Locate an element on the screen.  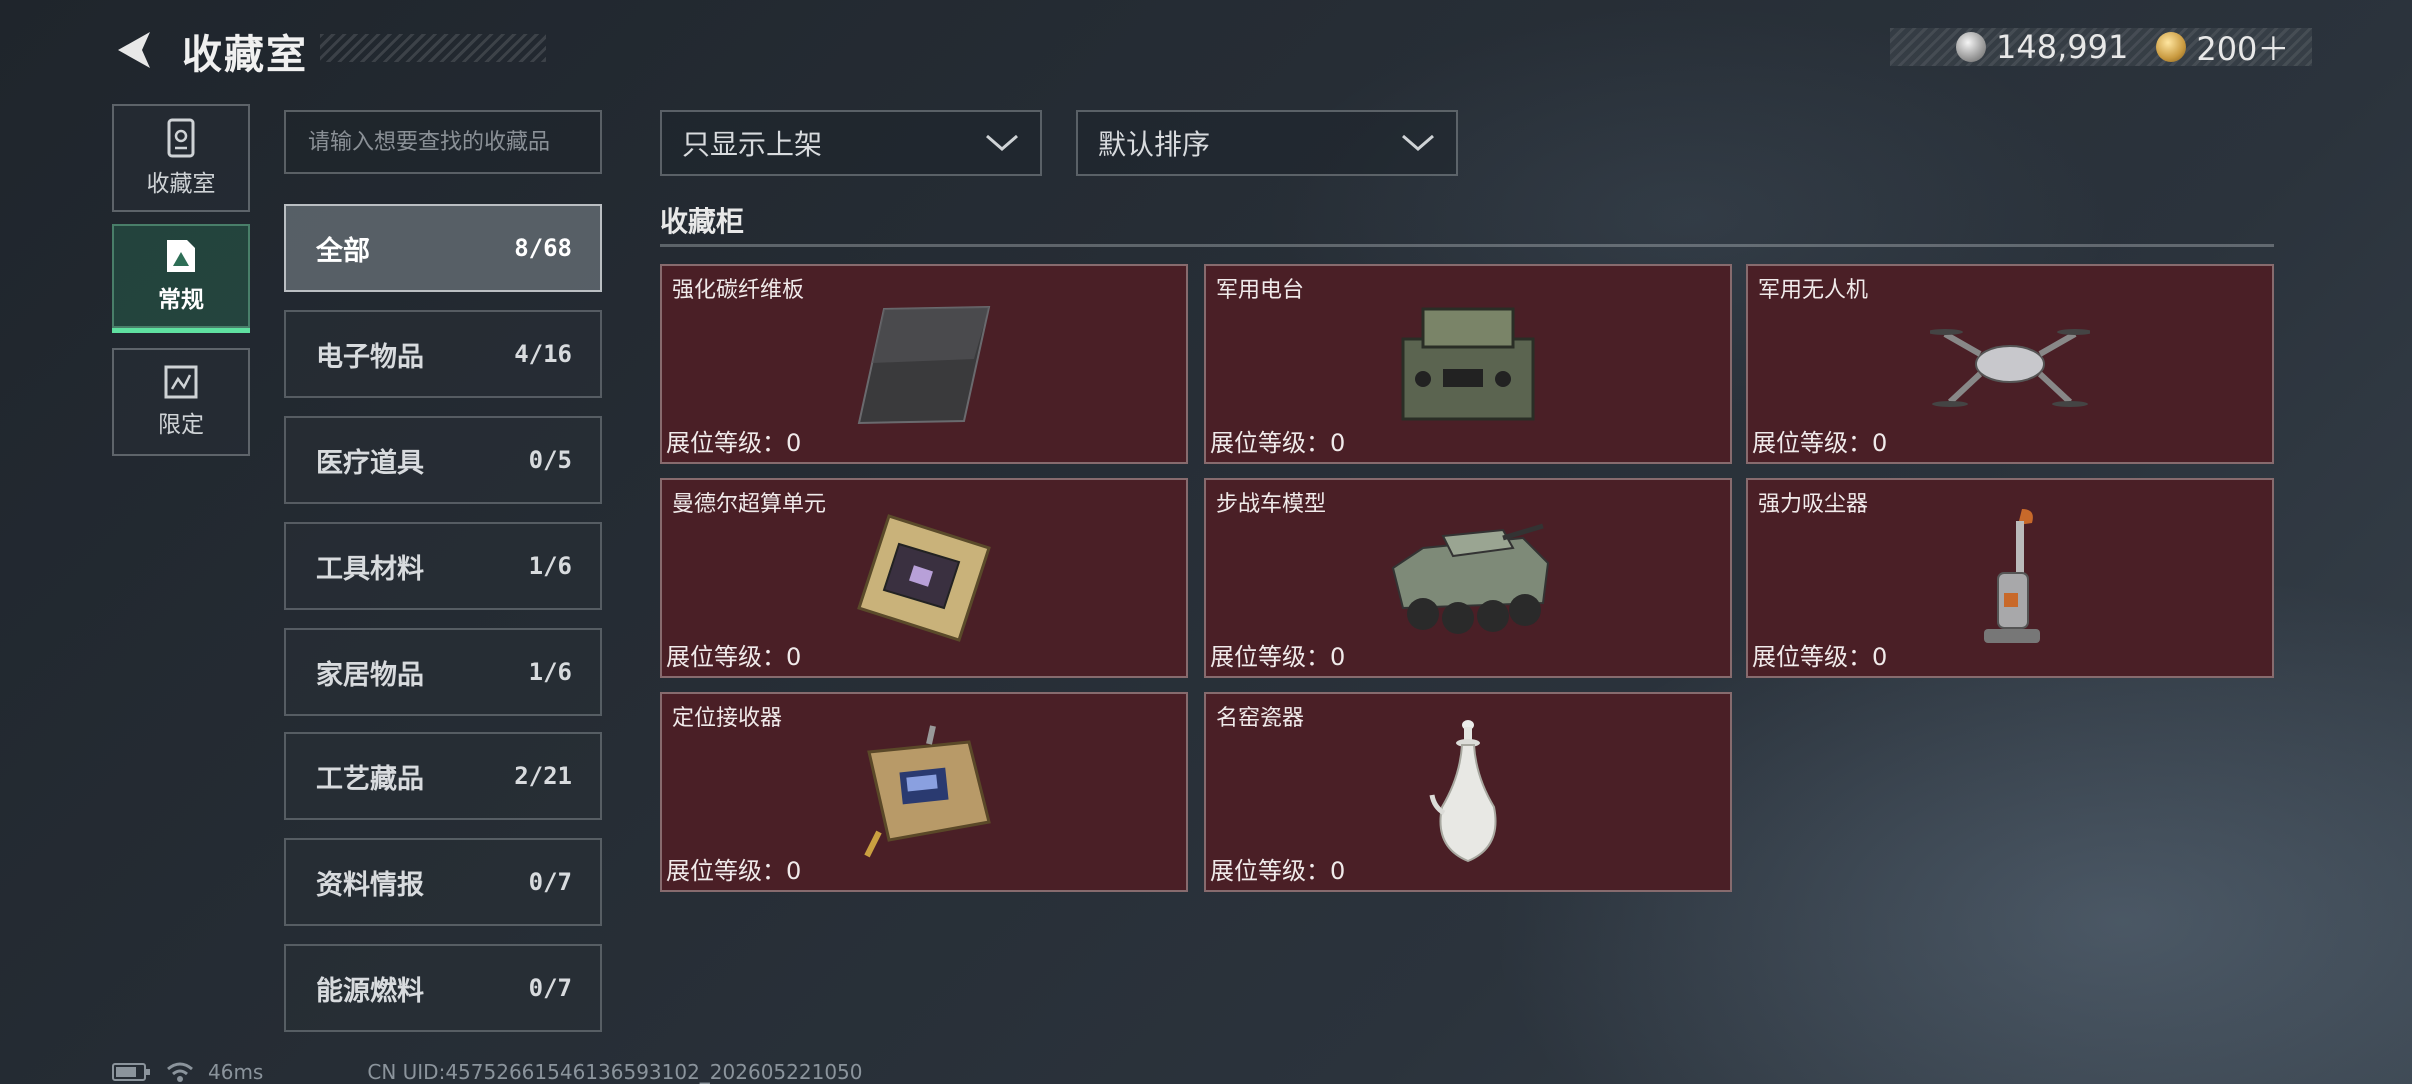
back-arrow-icon is located at coordinates (134, 50).